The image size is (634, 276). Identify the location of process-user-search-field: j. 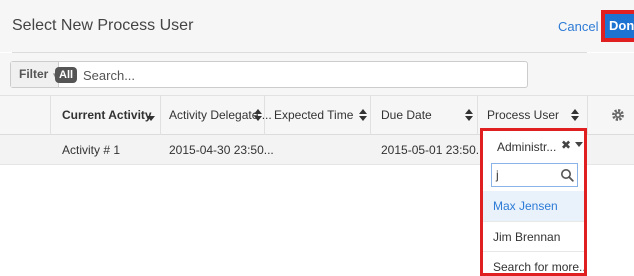
(534, 175).